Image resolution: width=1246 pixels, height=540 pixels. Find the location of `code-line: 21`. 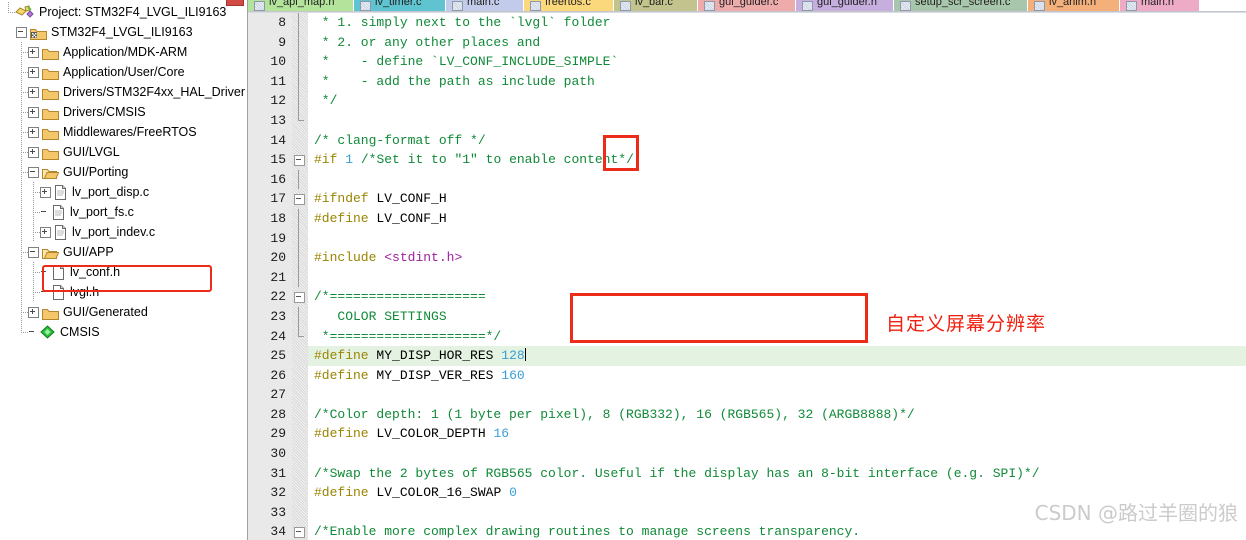

code-line: 21 is located at coordinates (747, 277).